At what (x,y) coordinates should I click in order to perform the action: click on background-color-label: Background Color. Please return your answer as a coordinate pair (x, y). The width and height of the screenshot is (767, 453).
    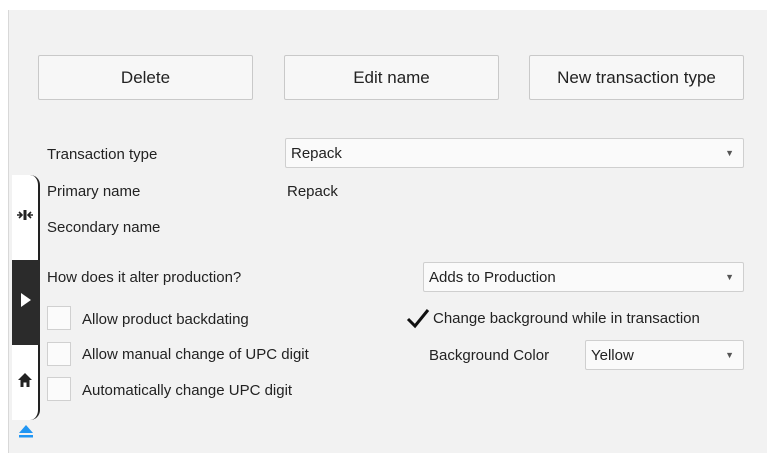
    Looking at the image, I should click on (489, 355).